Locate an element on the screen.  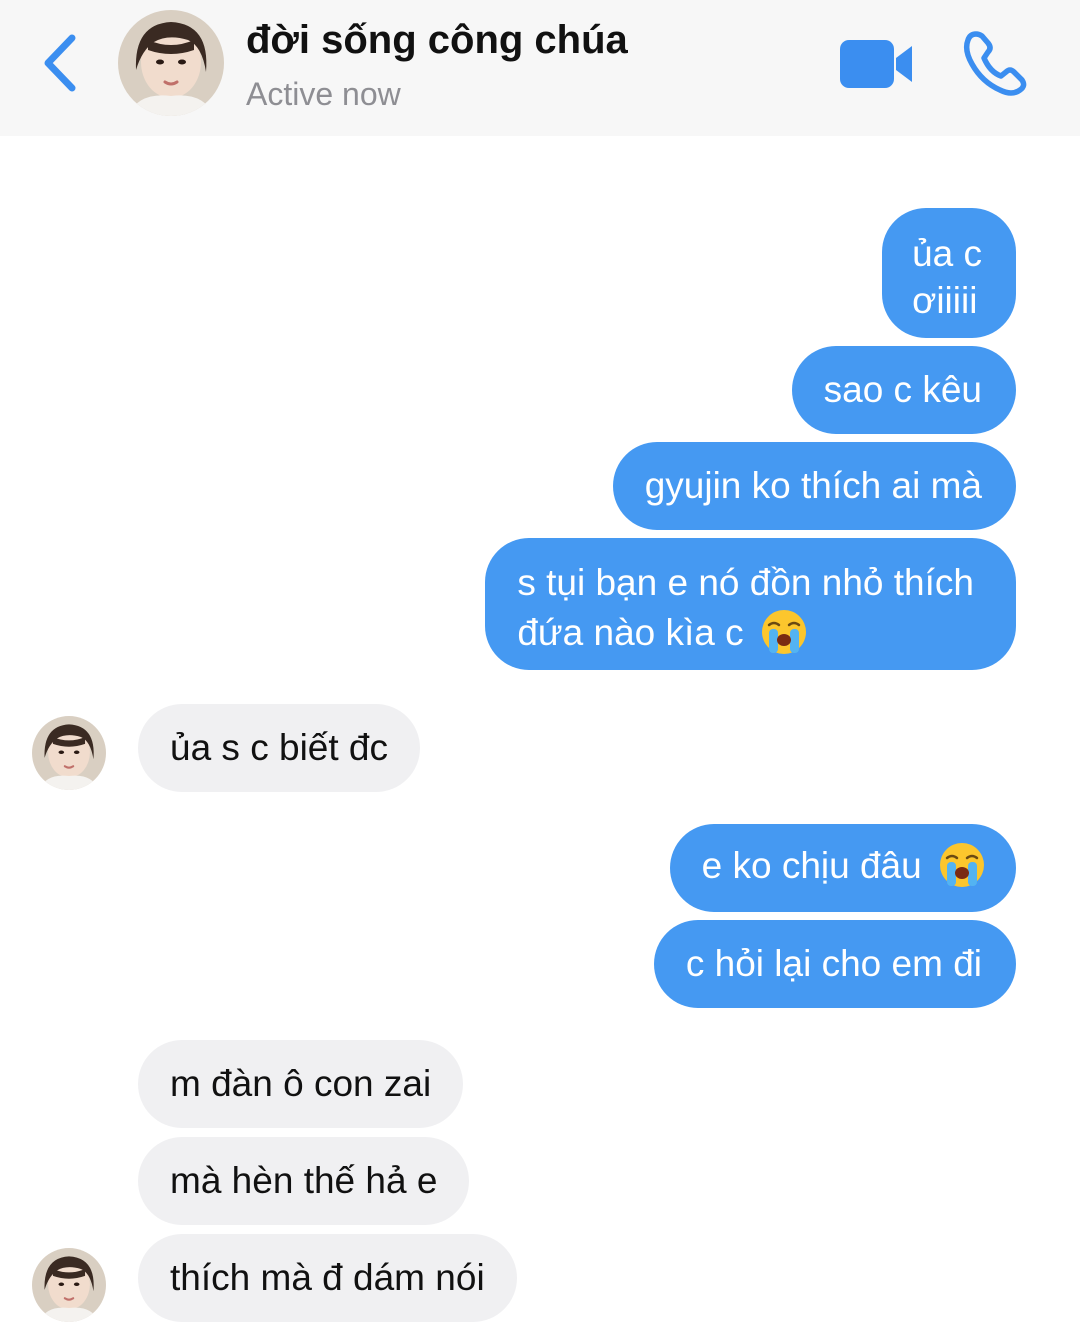
back-button is located at coordinates (60, 63).